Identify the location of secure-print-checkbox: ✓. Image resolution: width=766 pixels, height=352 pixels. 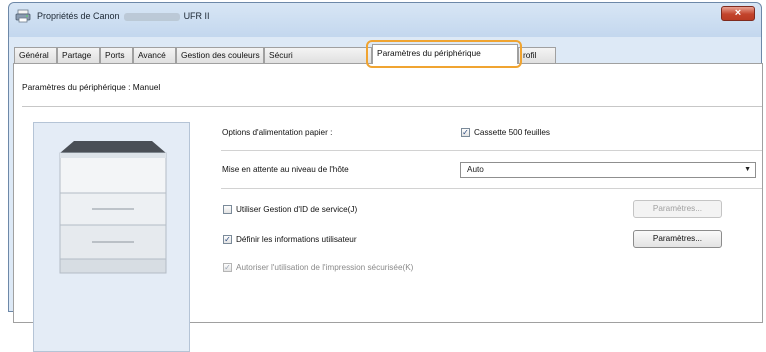
(227, 267).